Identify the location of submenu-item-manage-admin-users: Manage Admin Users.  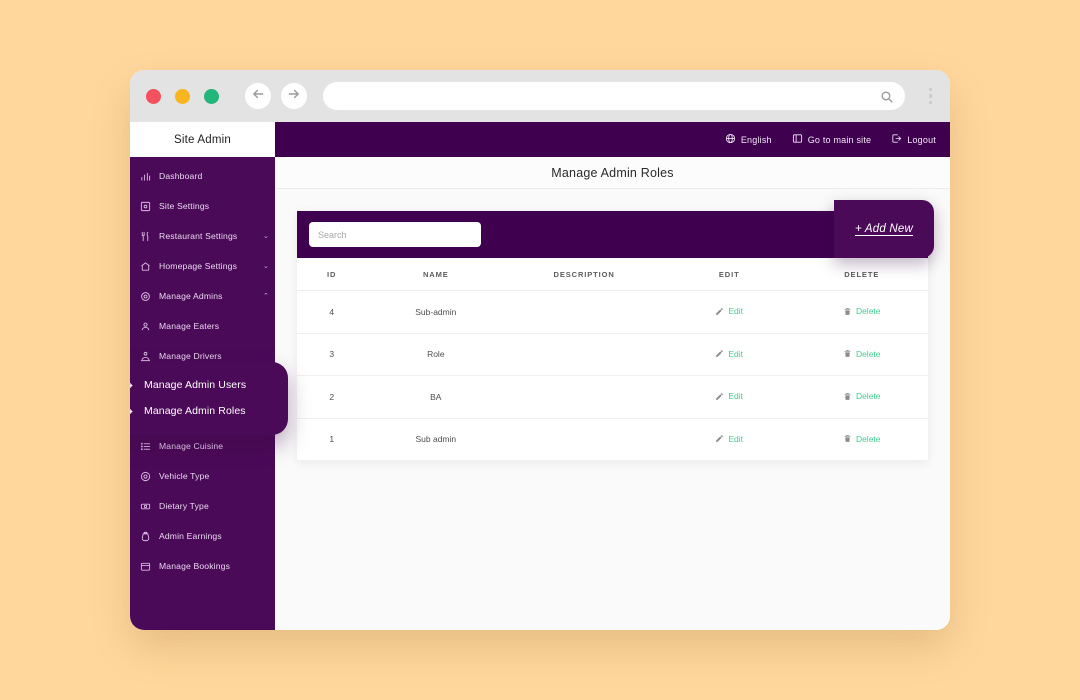
(209, 385).